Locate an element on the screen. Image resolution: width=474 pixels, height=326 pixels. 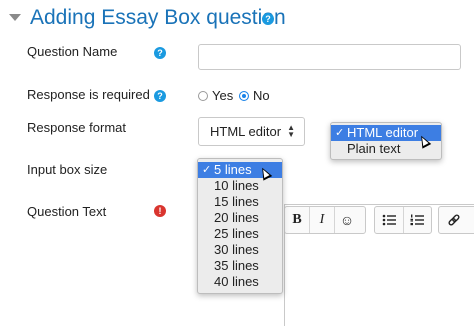
radio-yes-circle is located at coordinates (203, 95).